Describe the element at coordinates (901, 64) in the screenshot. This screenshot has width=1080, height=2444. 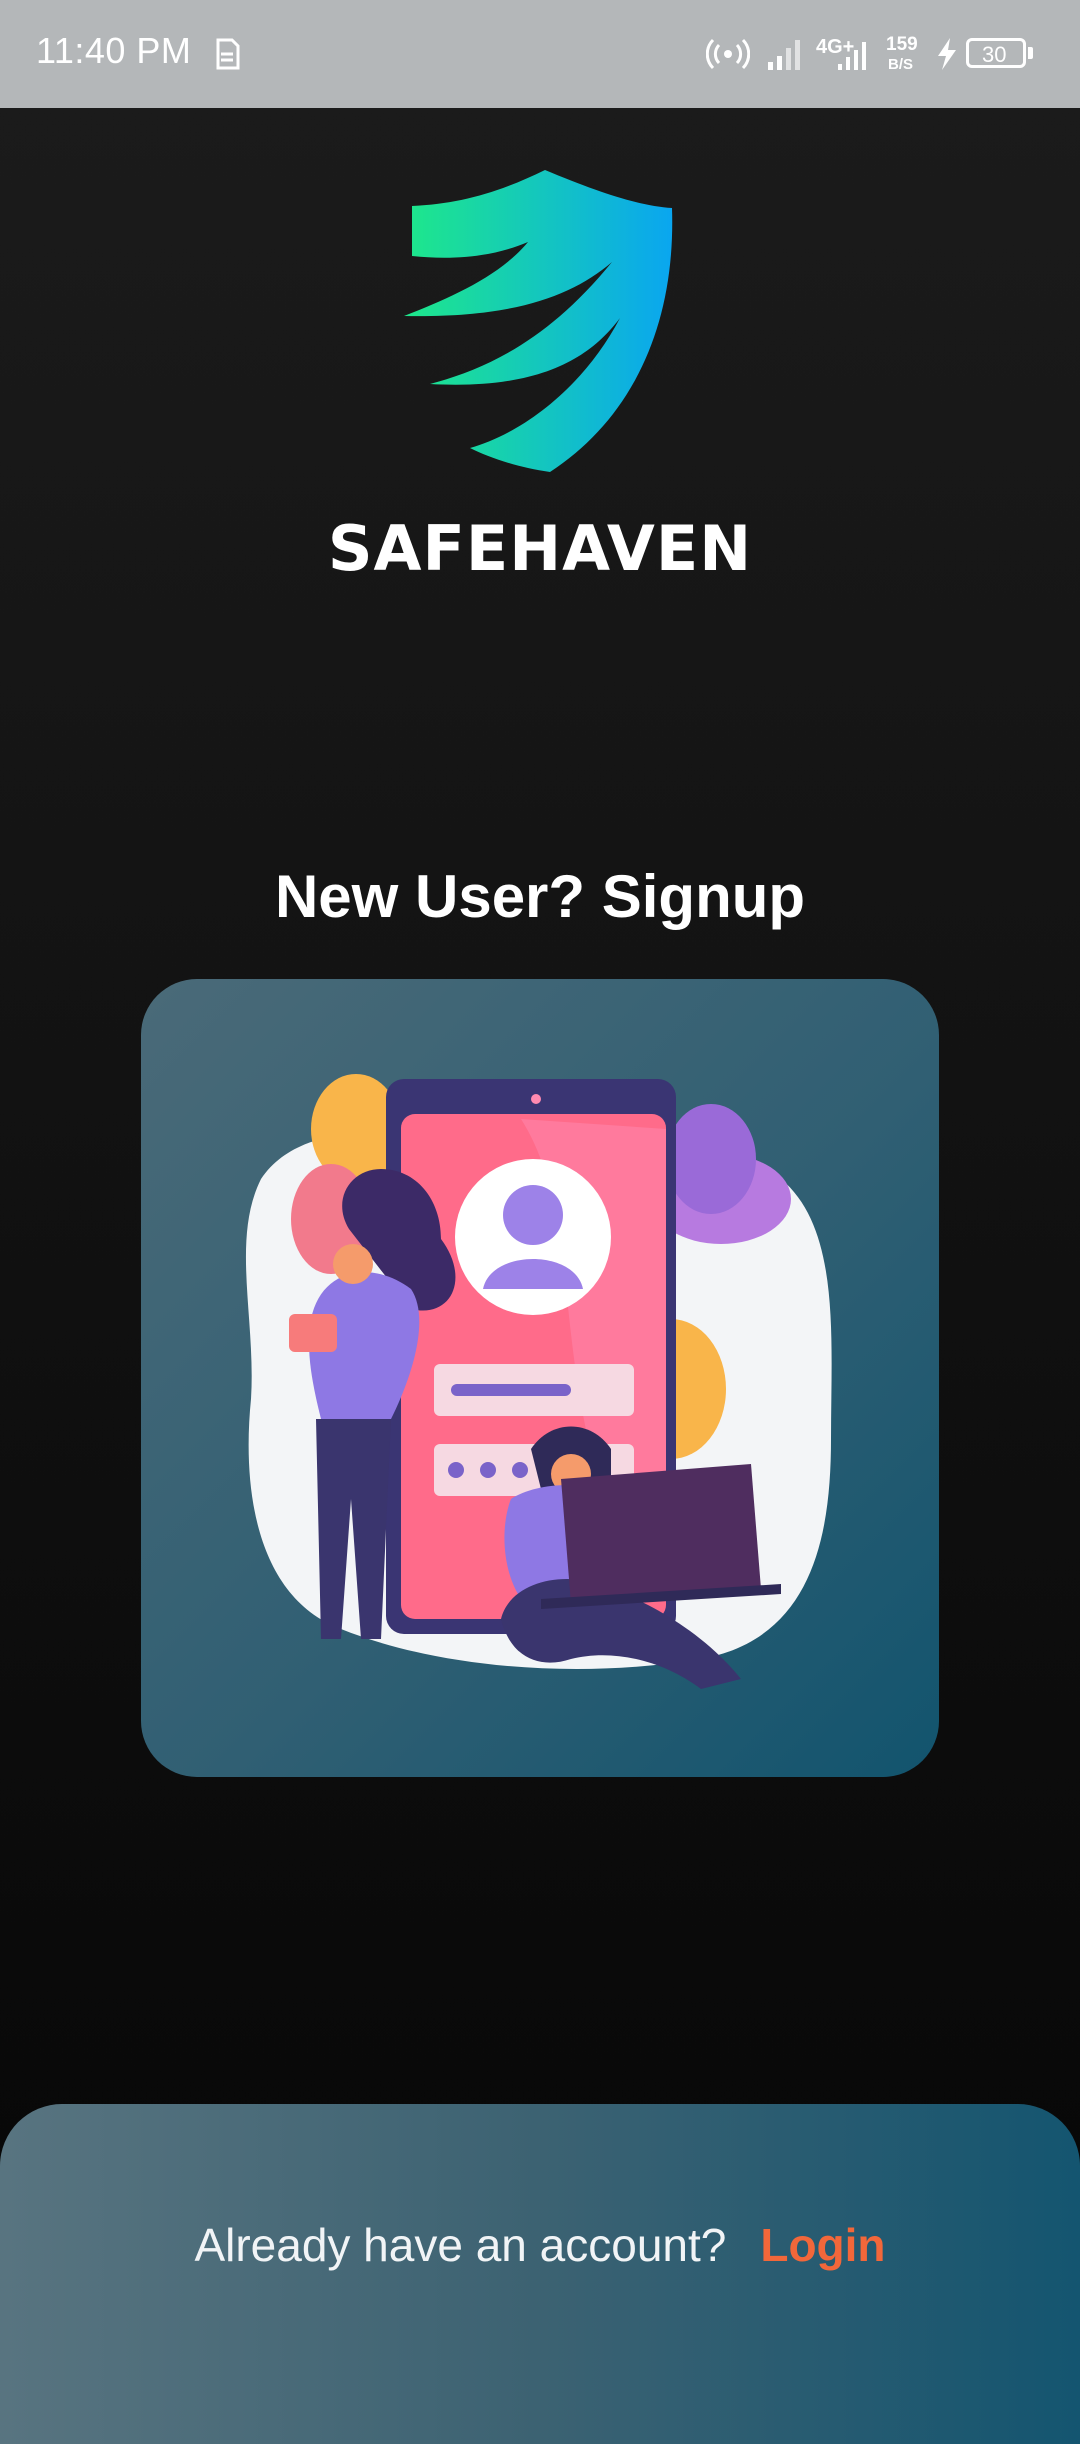
I see `speed-unit: B/S` at that location.